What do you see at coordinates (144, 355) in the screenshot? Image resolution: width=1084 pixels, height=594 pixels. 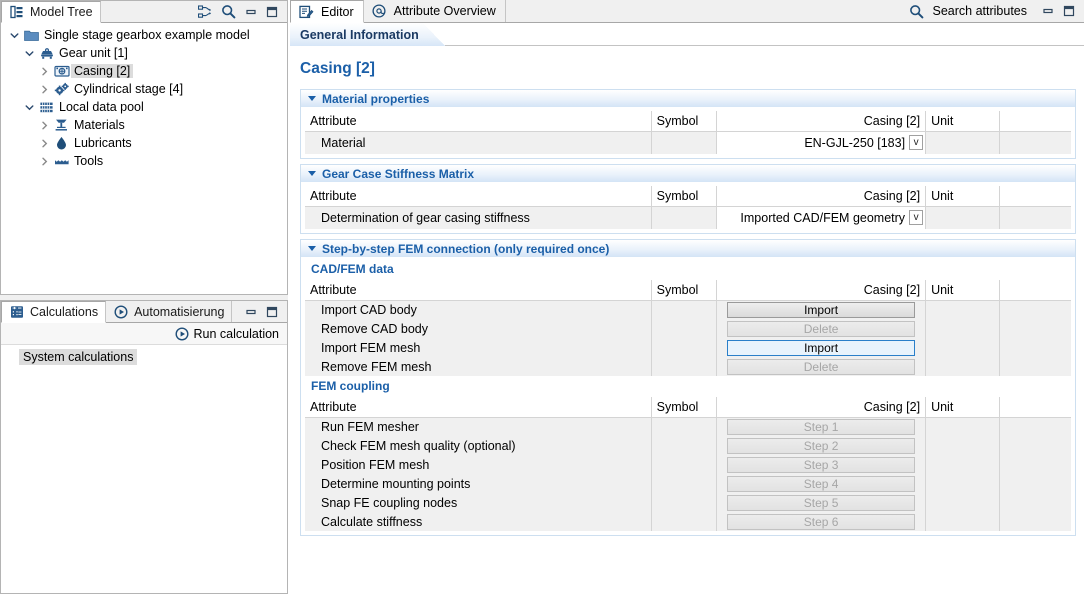 I see `calculations-list: System calculations` at bounding box center [144, 355].